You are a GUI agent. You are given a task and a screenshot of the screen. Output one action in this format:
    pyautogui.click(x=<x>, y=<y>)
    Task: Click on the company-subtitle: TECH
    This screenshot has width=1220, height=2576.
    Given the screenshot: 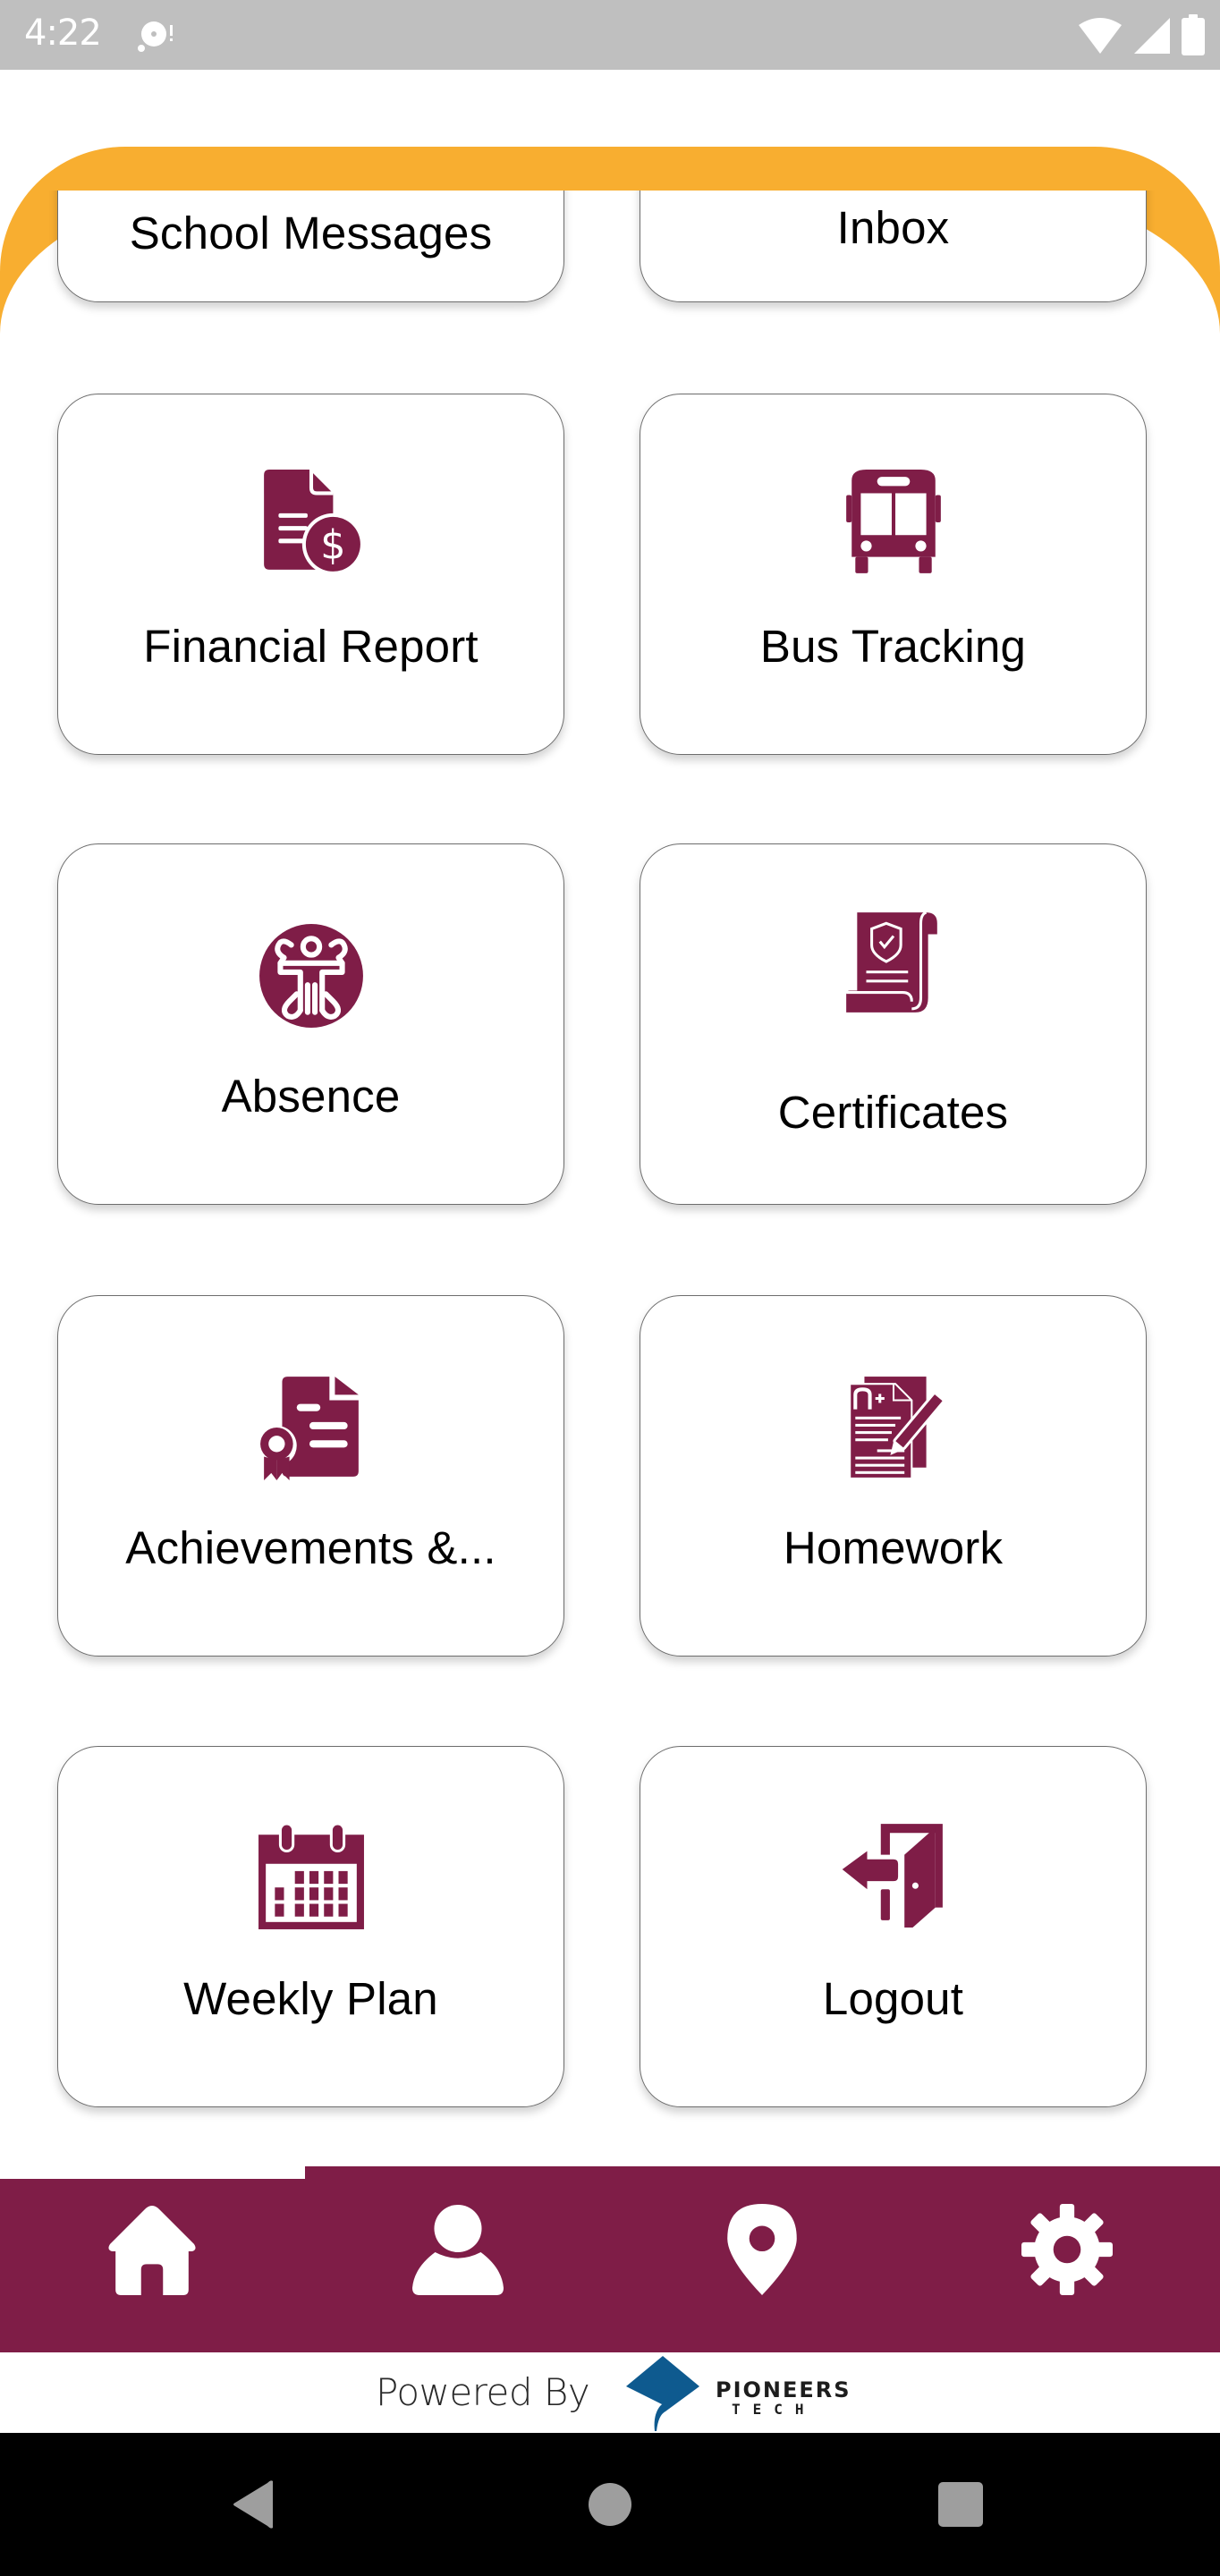 What is the action you would take?
    pyautogui.click(x=774, y=2409)
    